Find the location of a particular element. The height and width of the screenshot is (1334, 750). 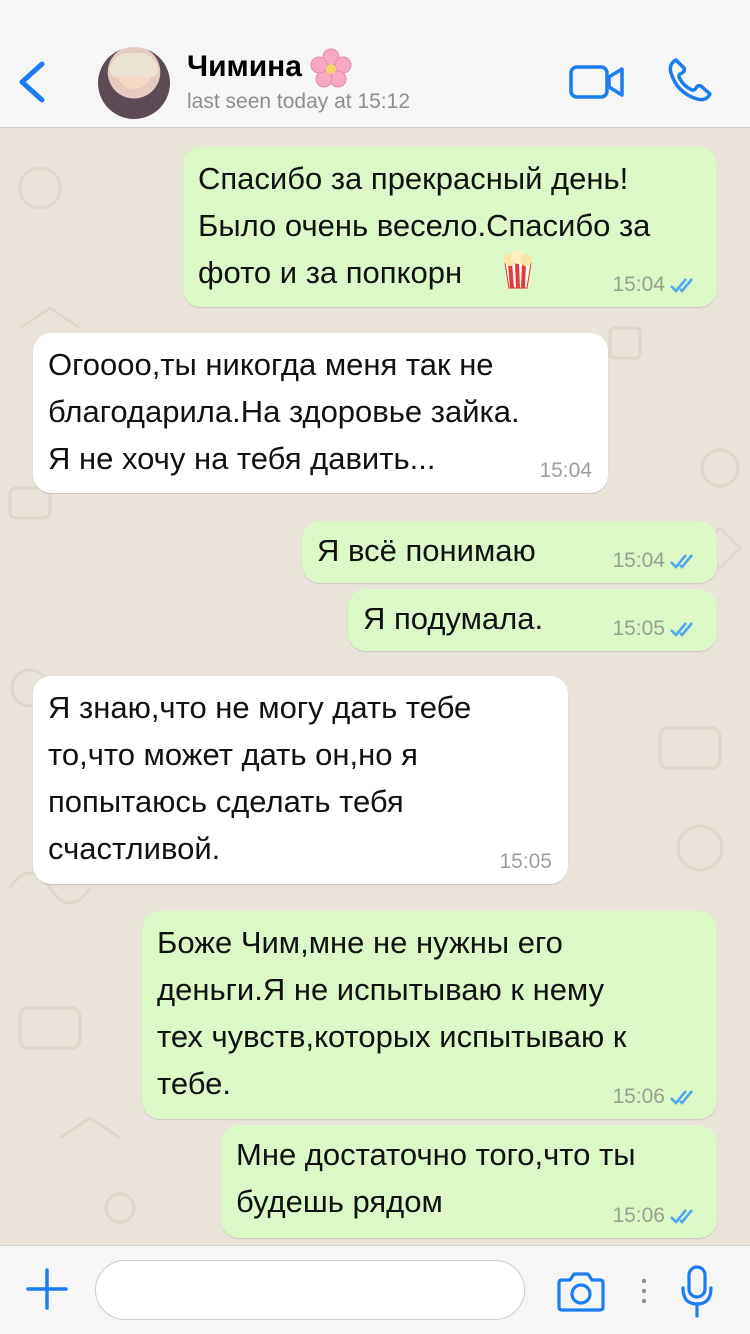

plus-icon is located at coordinates (47, 1289).